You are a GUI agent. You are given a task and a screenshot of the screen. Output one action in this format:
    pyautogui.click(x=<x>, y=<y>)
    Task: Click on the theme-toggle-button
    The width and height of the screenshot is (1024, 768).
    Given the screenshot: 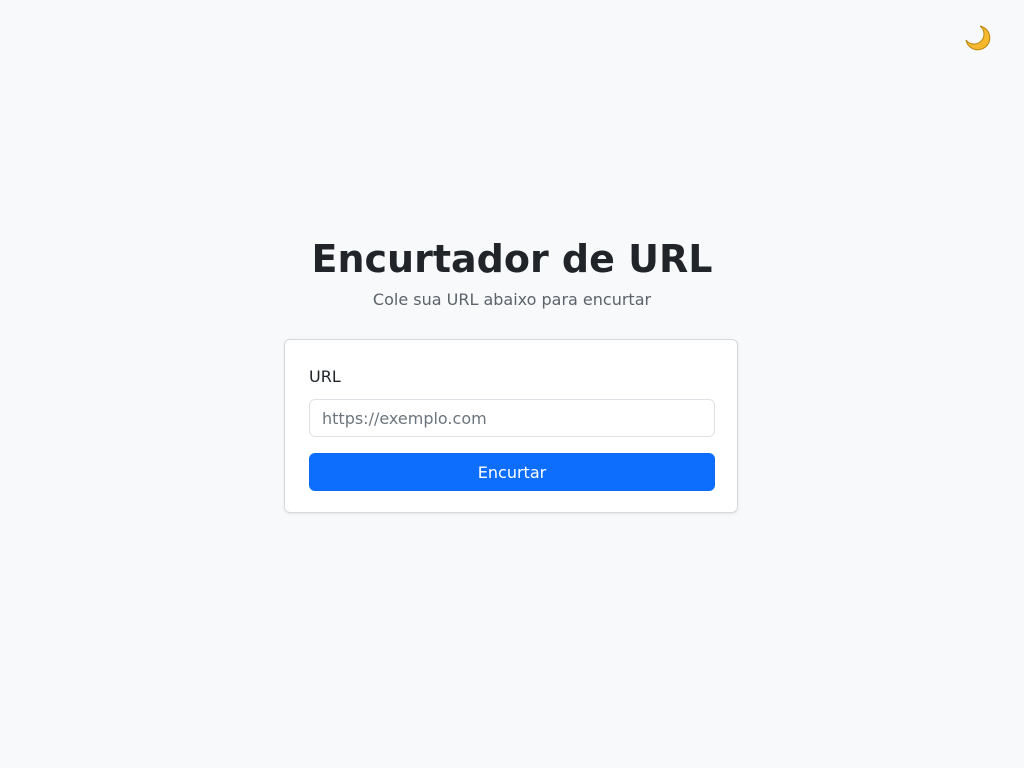 What is the action you would take?
    pyautogui.click(x=978, y=38)
    